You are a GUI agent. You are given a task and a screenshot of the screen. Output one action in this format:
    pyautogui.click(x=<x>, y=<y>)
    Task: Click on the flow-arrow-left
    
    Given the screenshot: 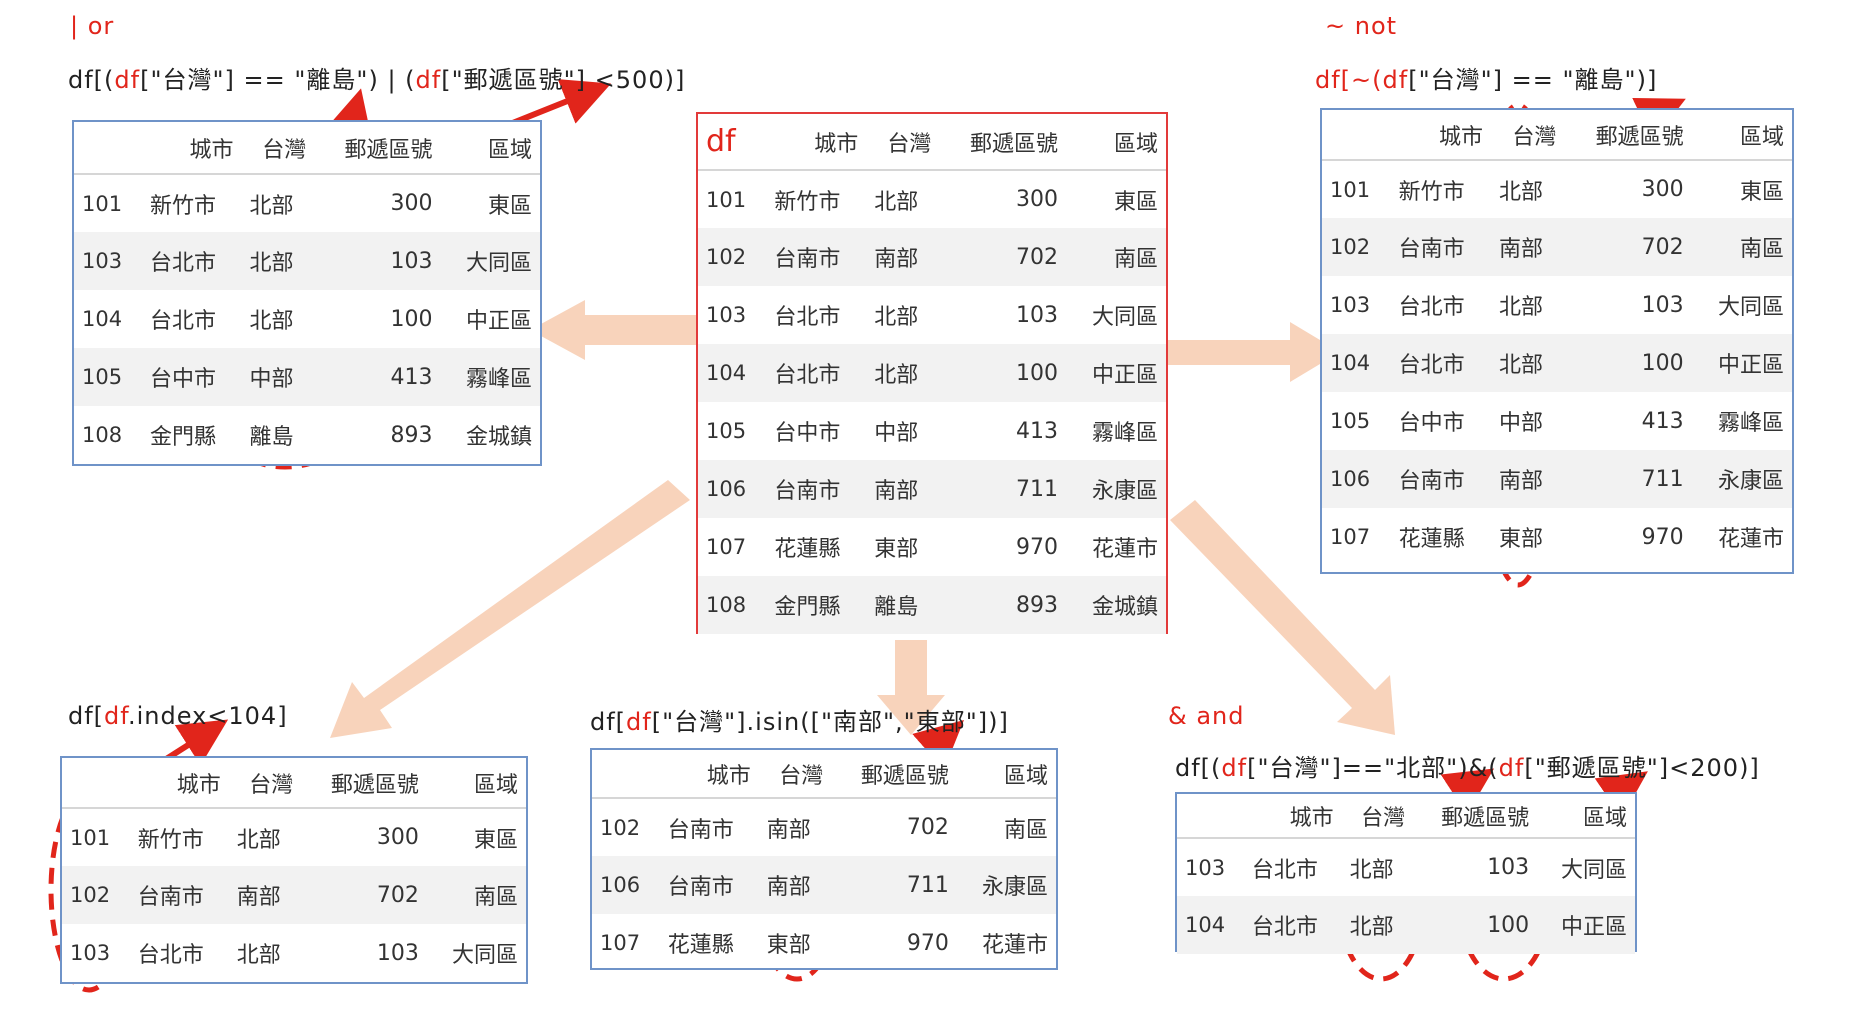 What is the action you would take?
    pyautogui.click(x=615, y=330)
    